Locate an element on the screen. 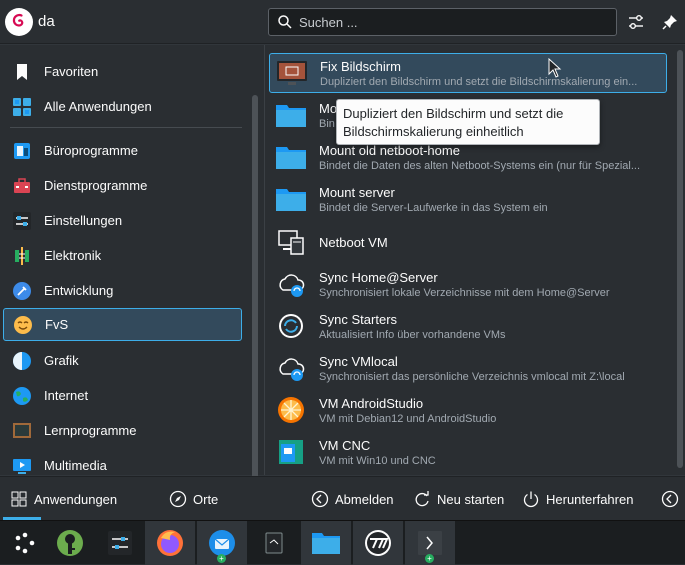  cnc-icon is located at coordinates (291, 452).